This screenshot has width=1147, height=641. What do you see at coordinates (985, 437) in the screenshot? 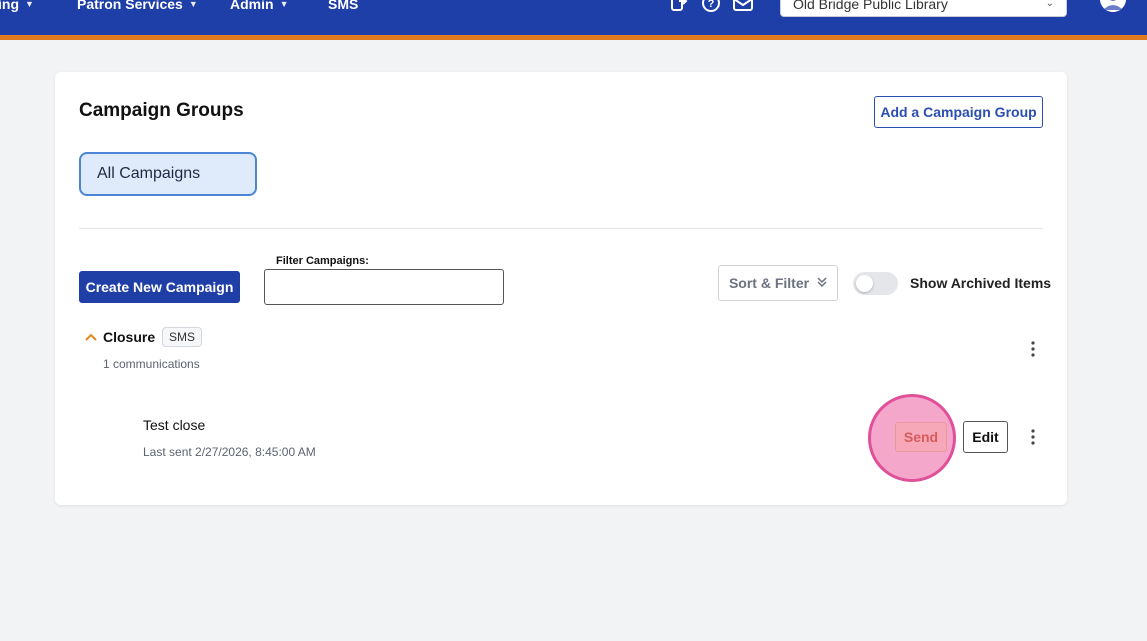
I see `edit-button: Edit` at bounding box center [985, 437].